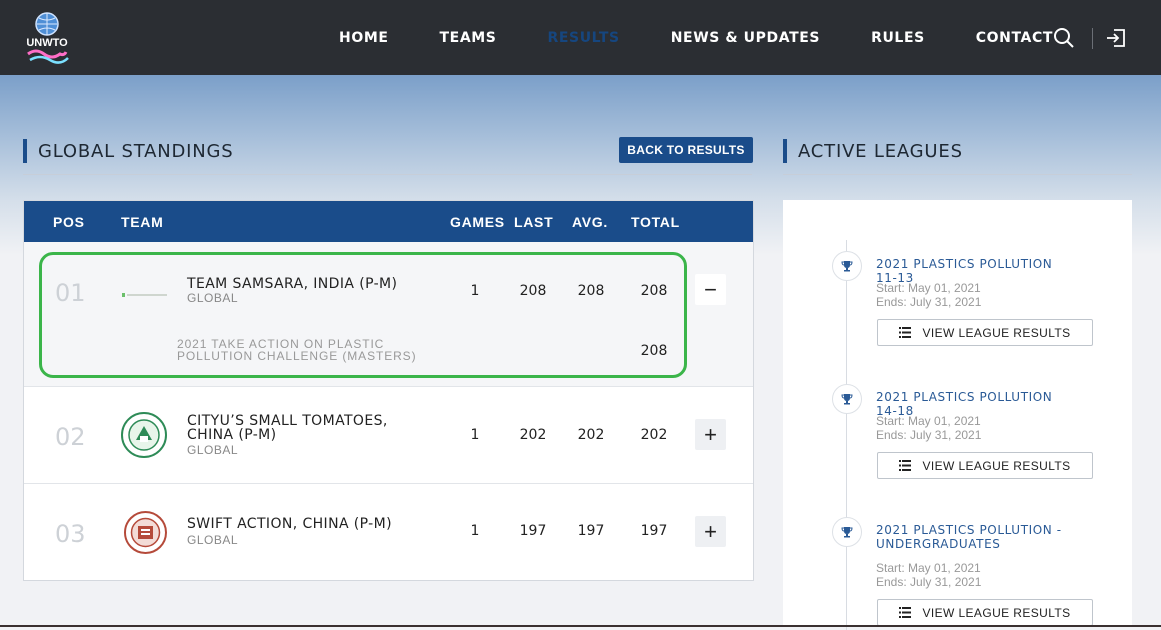 The image size is (1161, 630). I want to click on last-value: 202, so click(533, 435).